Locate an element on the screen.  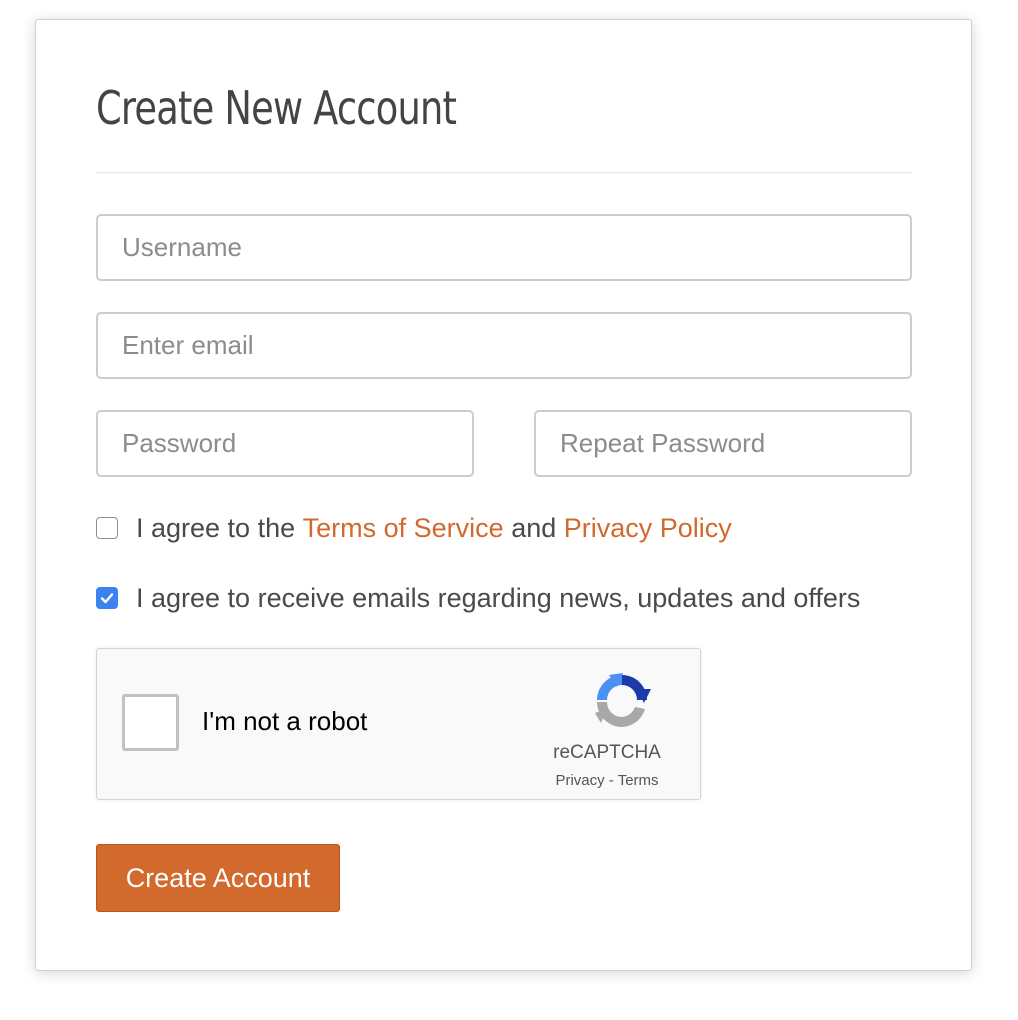
recaptcha-links: Privacy - Terms is located at coordinates (607, 780).